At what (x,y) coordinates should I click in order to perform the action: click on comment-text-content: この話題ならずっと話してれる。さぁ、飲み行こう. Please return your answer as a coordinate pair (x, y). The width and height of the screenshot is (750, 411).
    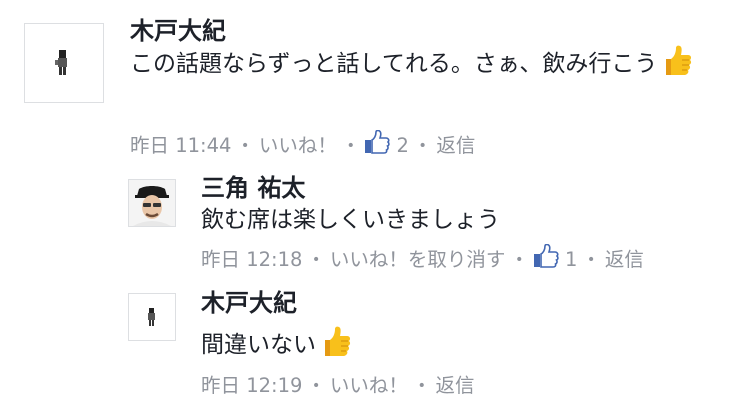
    Looking at the image, I should click on (394, 64).